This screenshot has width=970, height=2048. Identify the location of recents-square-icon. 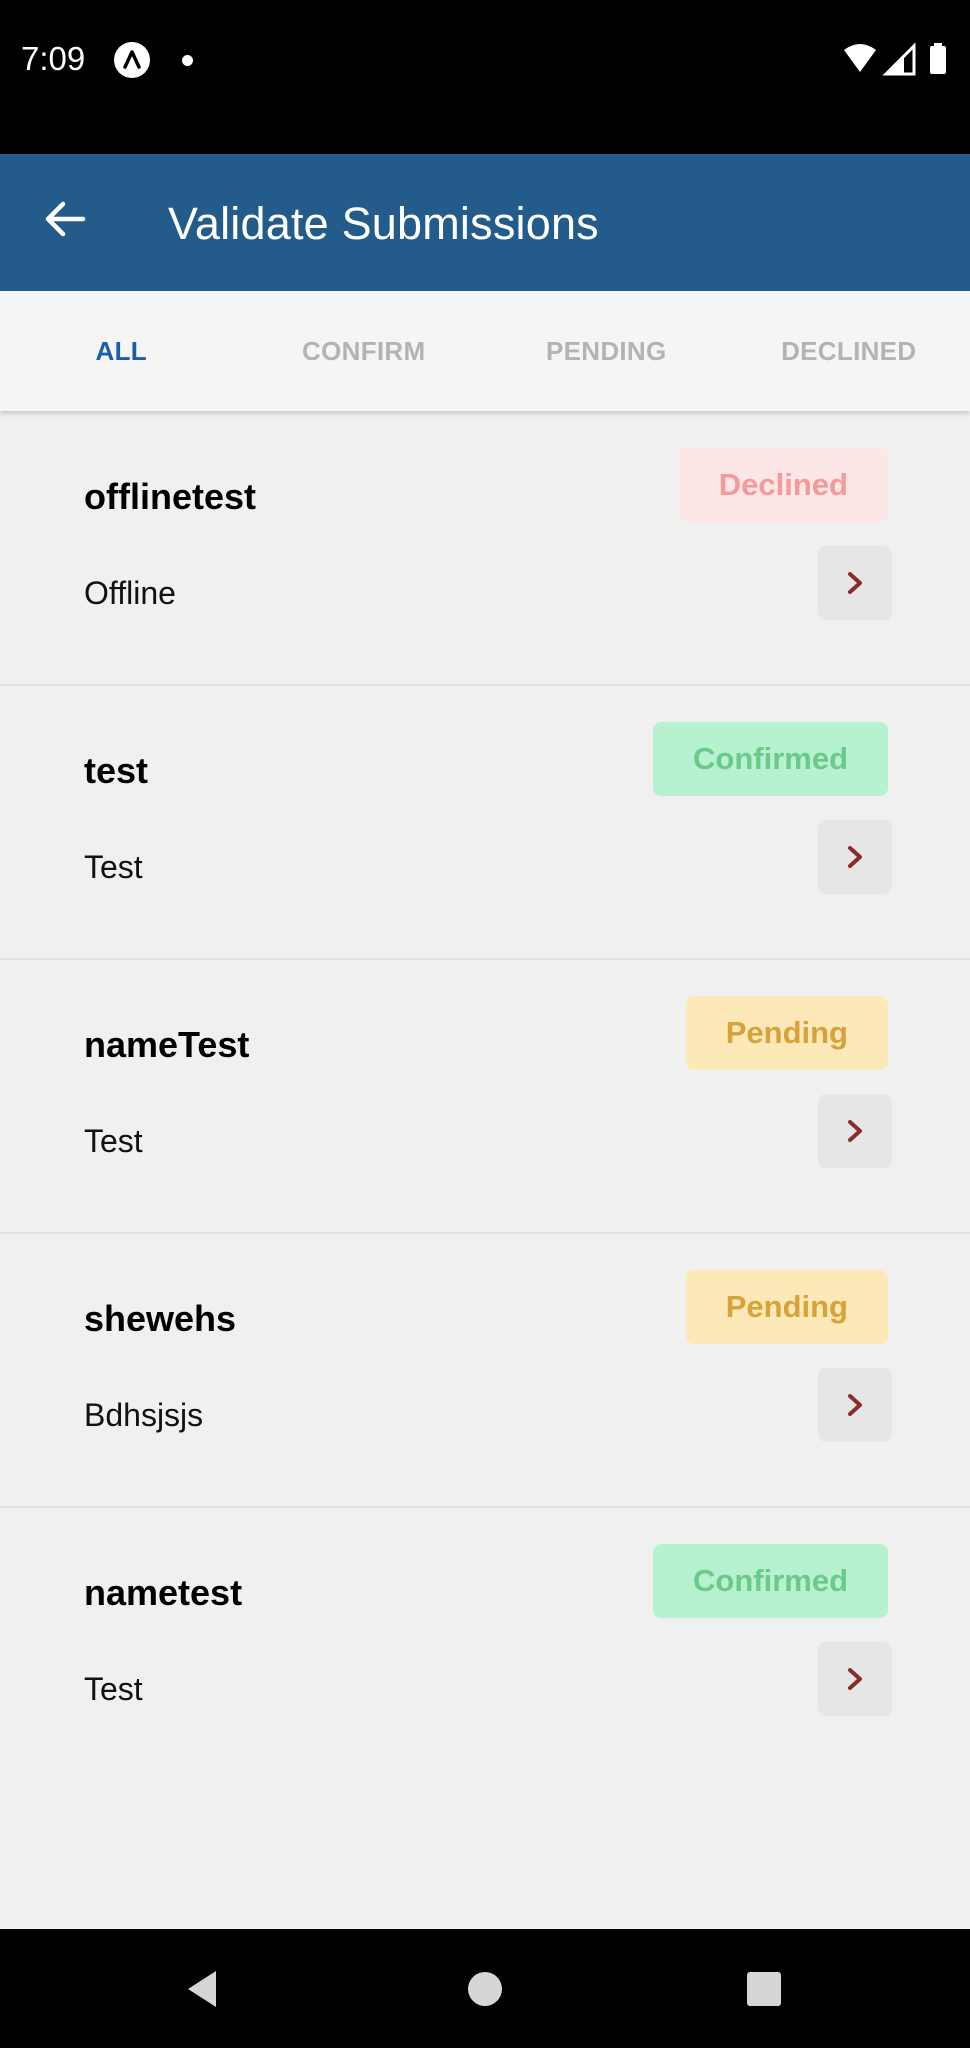
(764, 1988).